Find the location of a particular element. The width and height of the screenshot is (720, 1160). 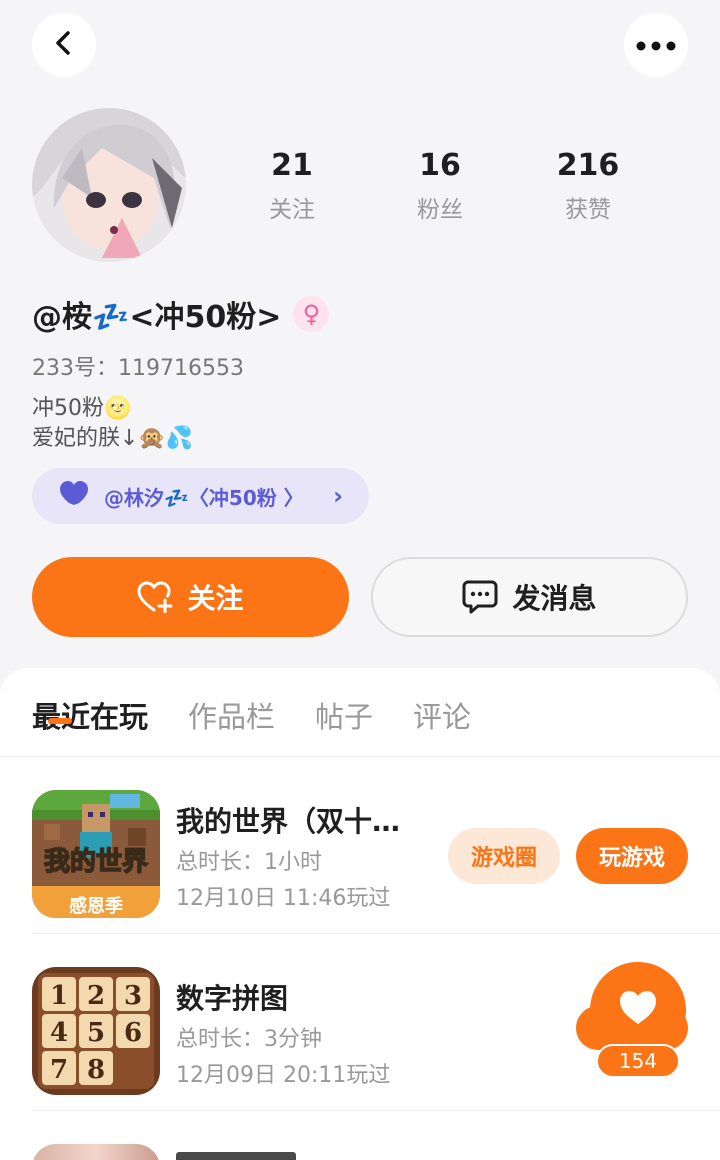

floating-like-button: 154 is located at coordinates (632, 1022).